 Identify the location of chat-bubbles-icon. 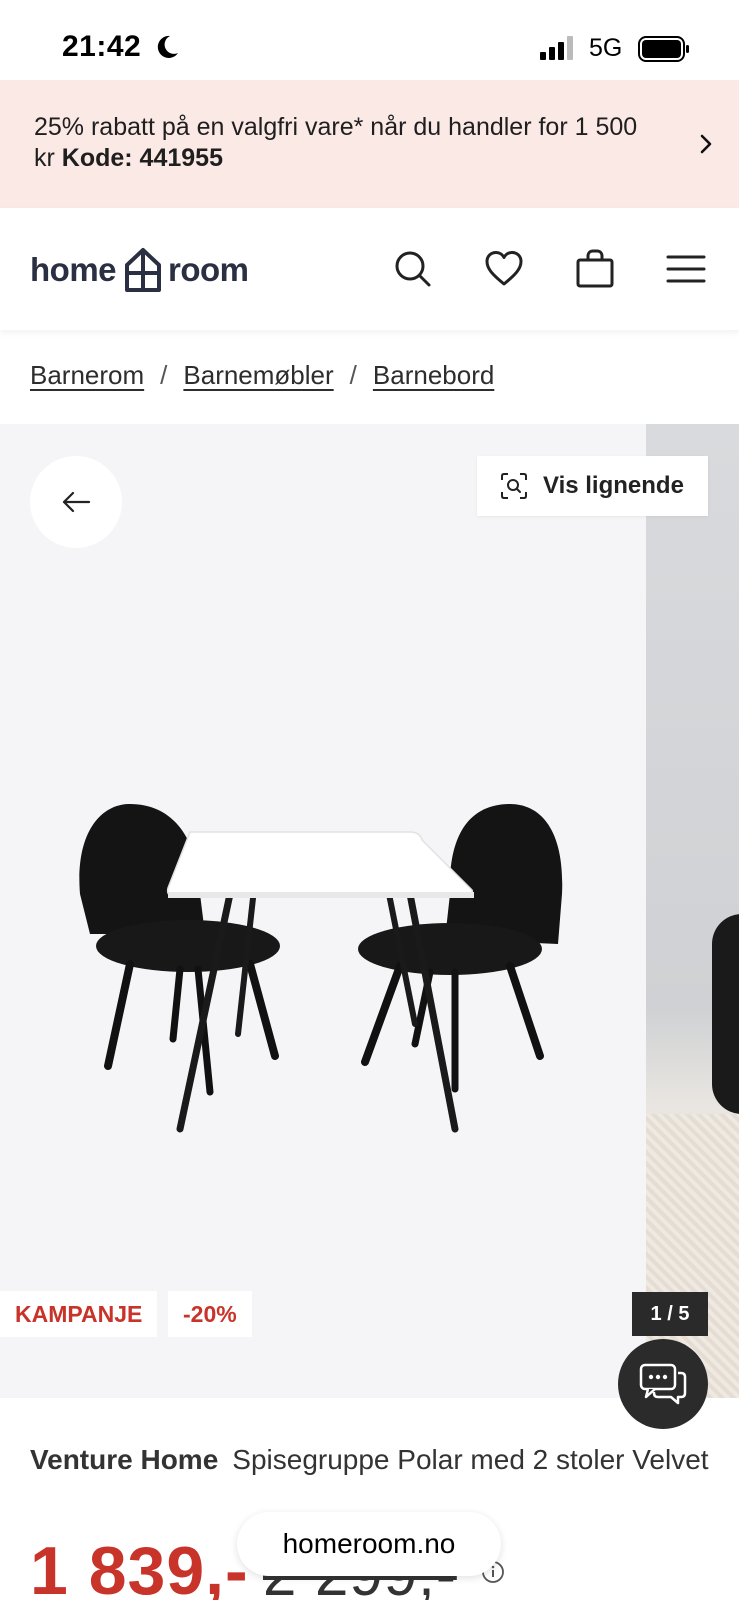
(663, 1384).